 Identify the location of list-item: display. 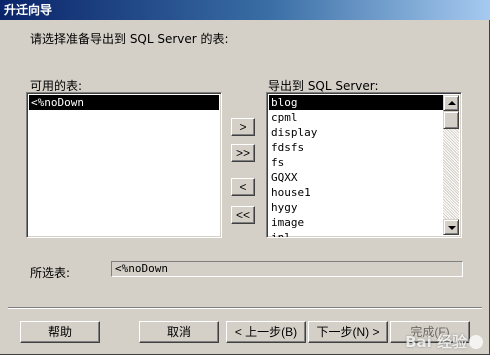
(356, 132).